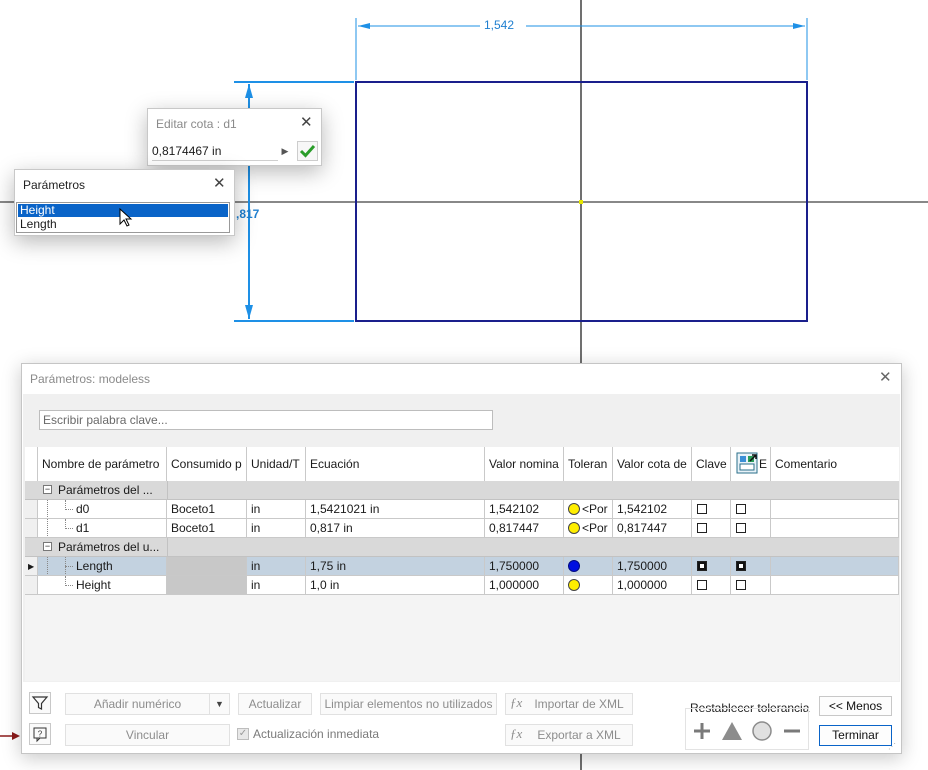  Describe the element at coordinates (243, 734) in the screenshot. I see `immediate-update-checkbox: ✓` at that location.